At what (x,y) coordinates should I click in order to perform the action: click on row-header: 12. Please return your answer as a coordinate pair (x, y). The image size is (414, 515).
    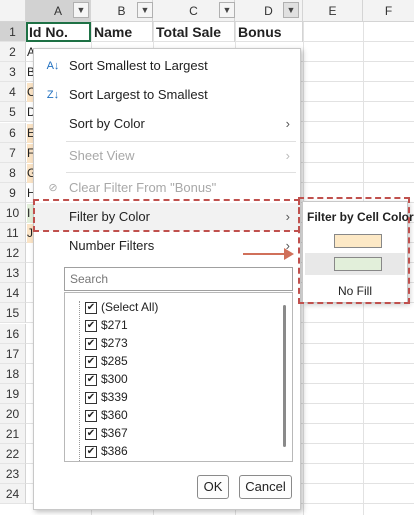
    Looking at the image, I should click on (13, 253).